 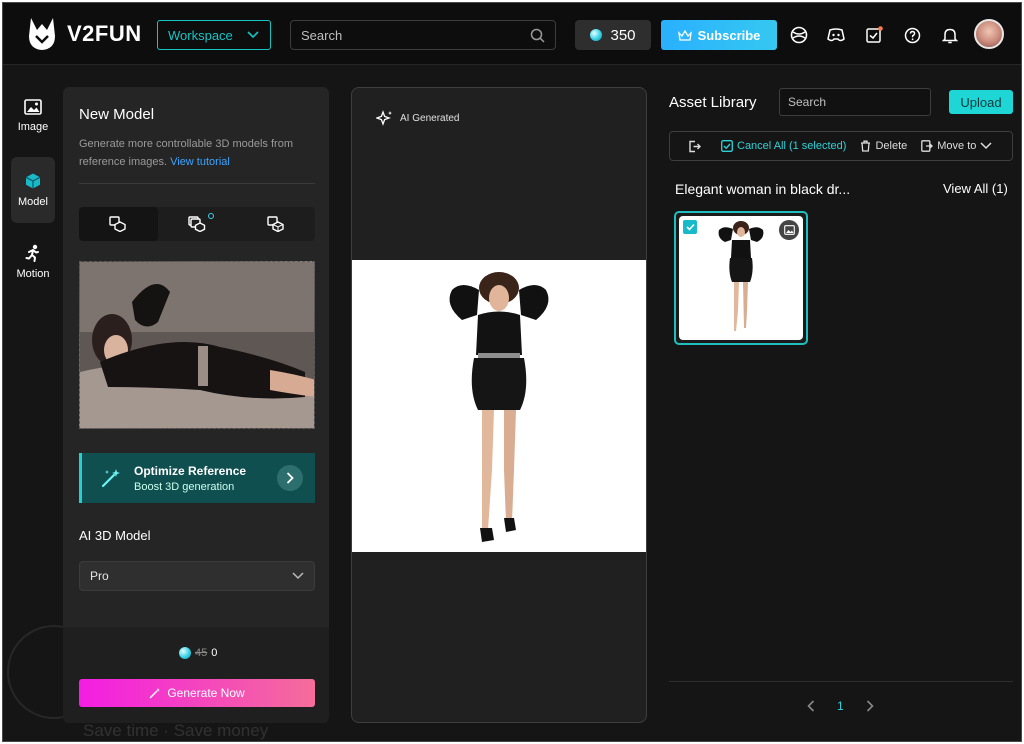 I want to click on rail-item-motion: Motion, so click(x=33, y=262).